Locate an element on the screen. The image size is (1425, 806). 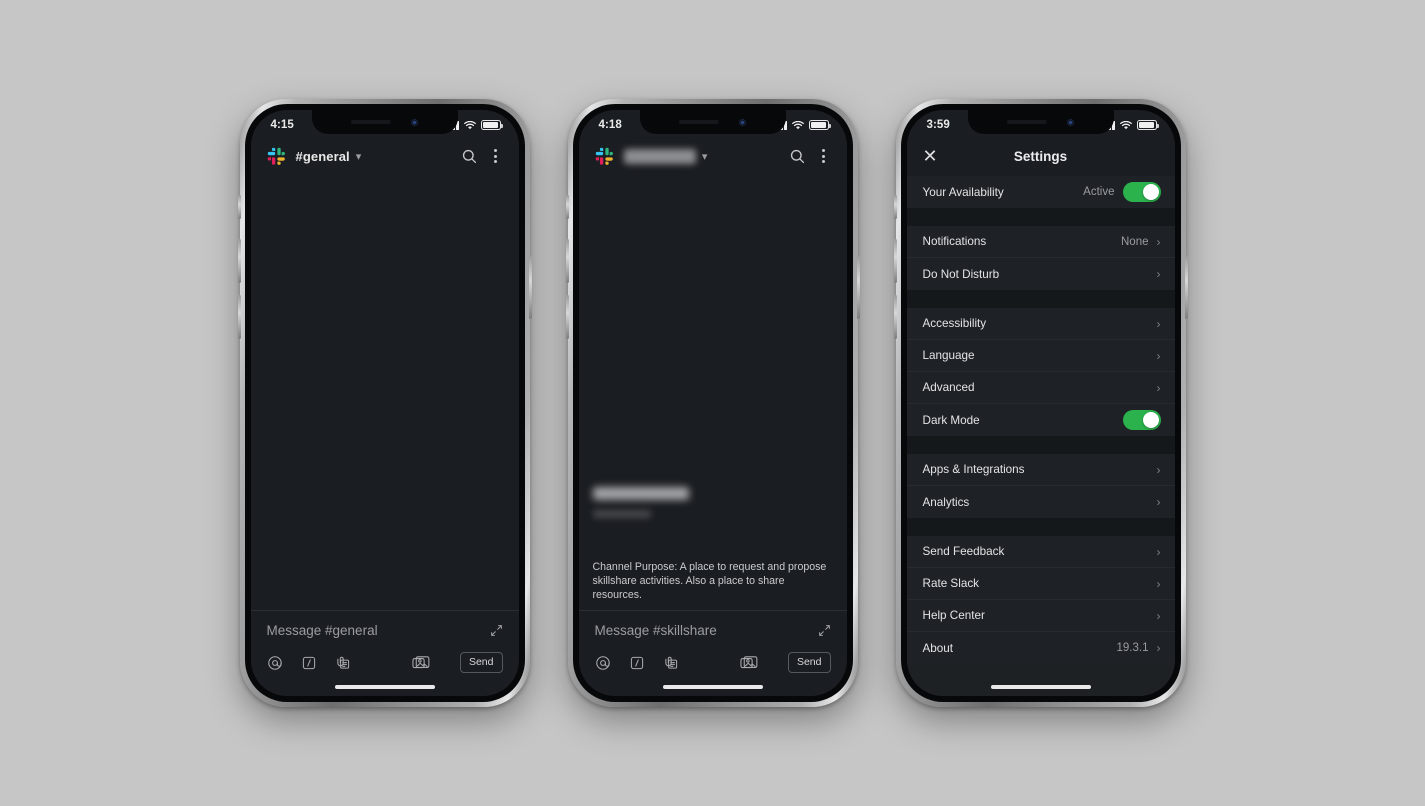
settings-group: Your Availability Active is located at coordinates (1040, 192).